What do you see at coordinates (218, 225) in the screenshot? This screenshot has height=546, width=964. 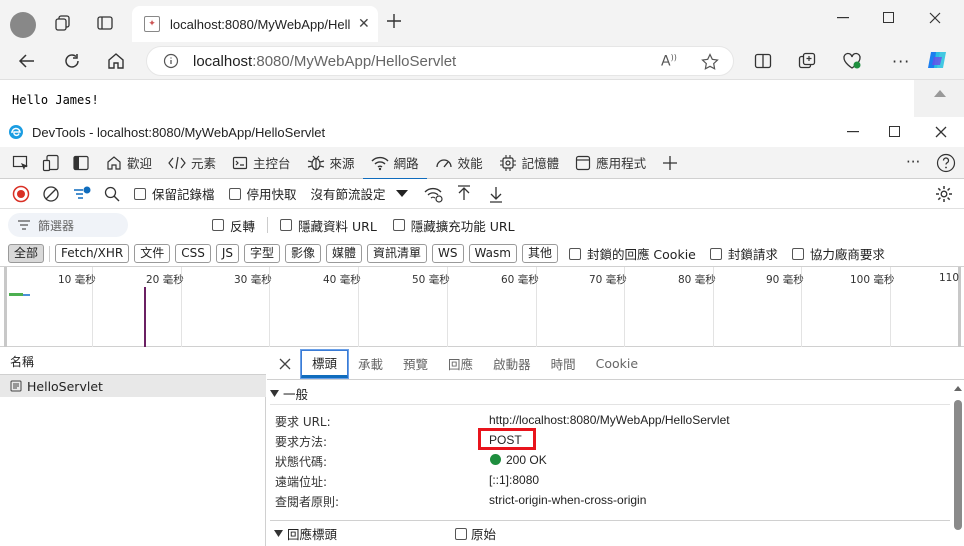 I see `invert-box` at bounding box center [218, 225].